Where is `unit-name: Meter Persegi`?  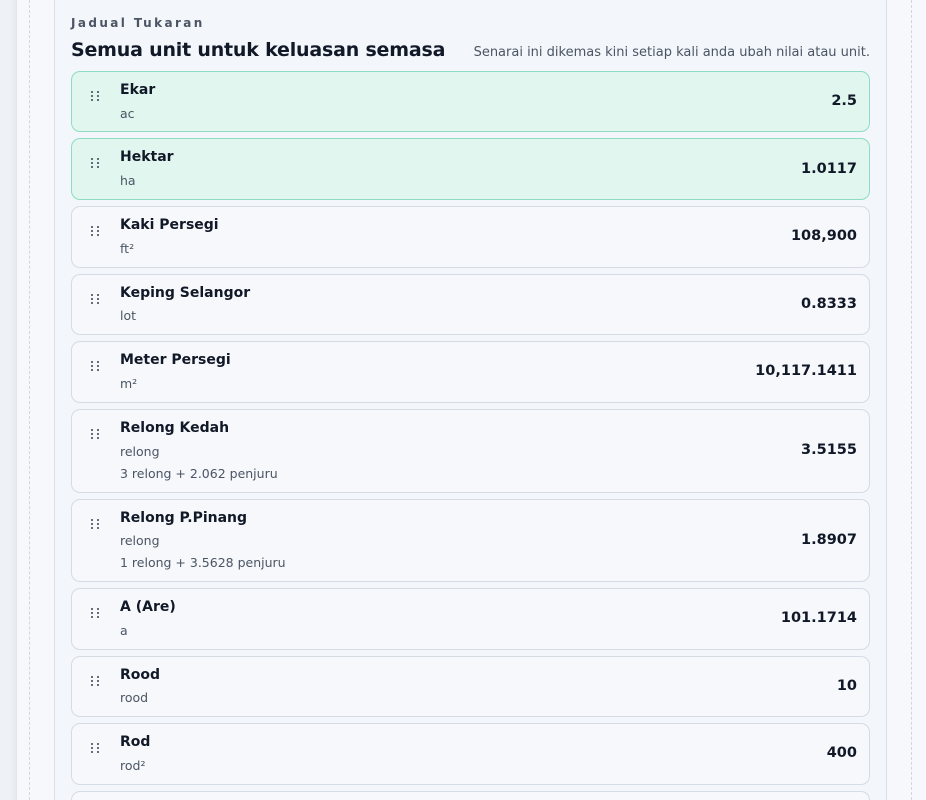 unit-name: Meter Persegi is located at coordinates (175, 360).